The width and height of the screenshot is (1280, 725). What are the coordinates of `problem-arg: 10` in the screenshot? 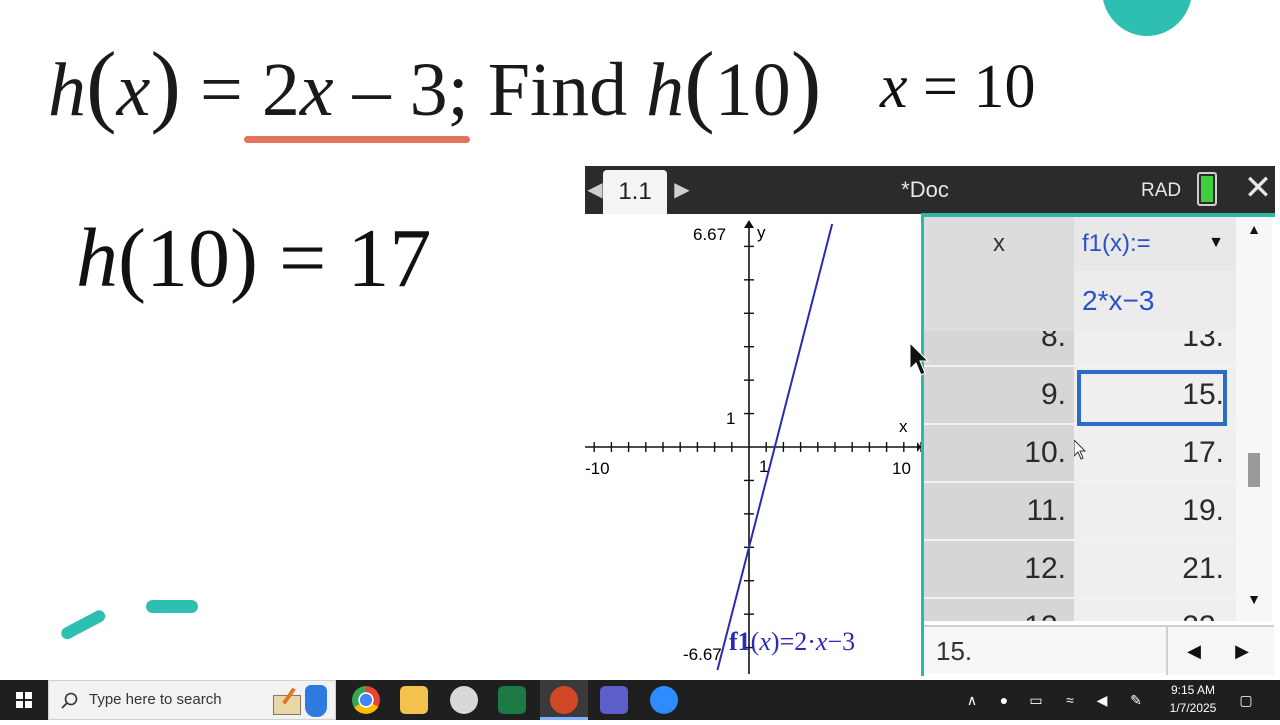 It's located at (752, 90).